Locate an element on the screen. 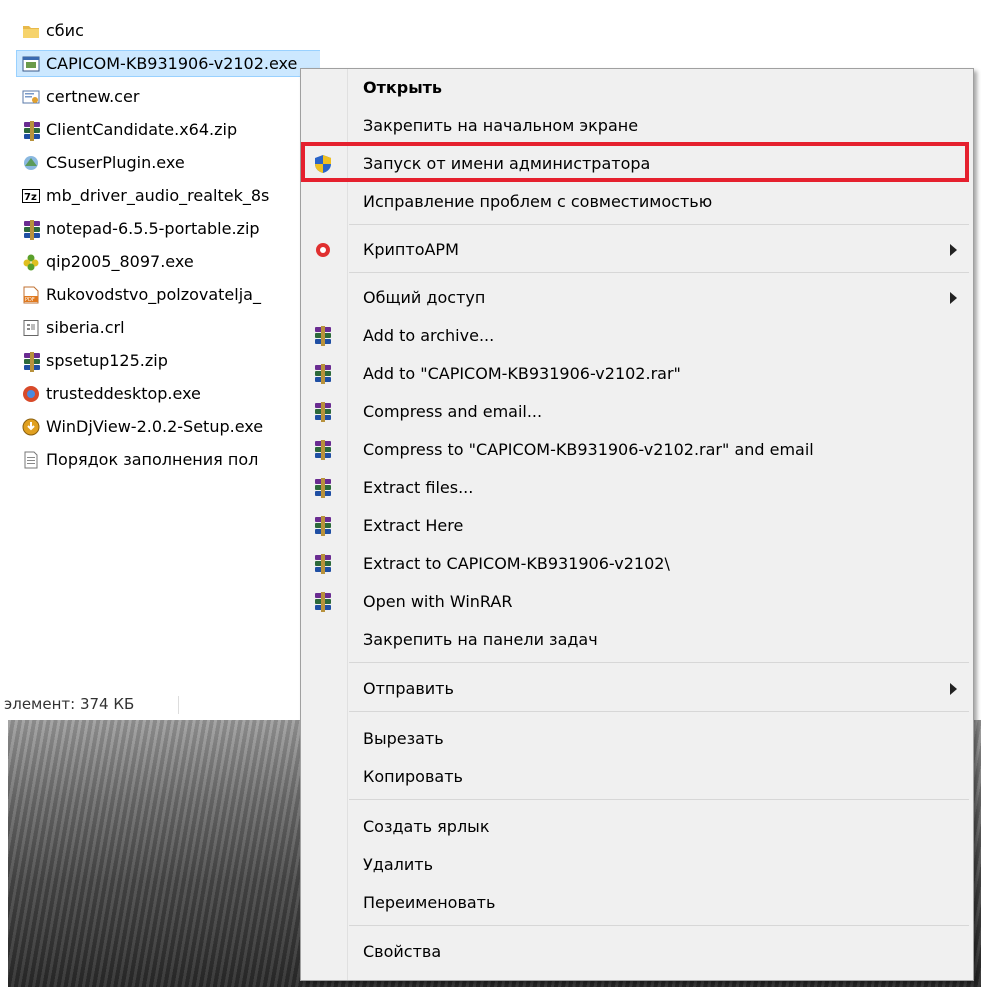 Image resolution: width=981 pixels, height=987 pixels. file-item-qip: qip2005_8097.exe is located at coordinates (160, 261).